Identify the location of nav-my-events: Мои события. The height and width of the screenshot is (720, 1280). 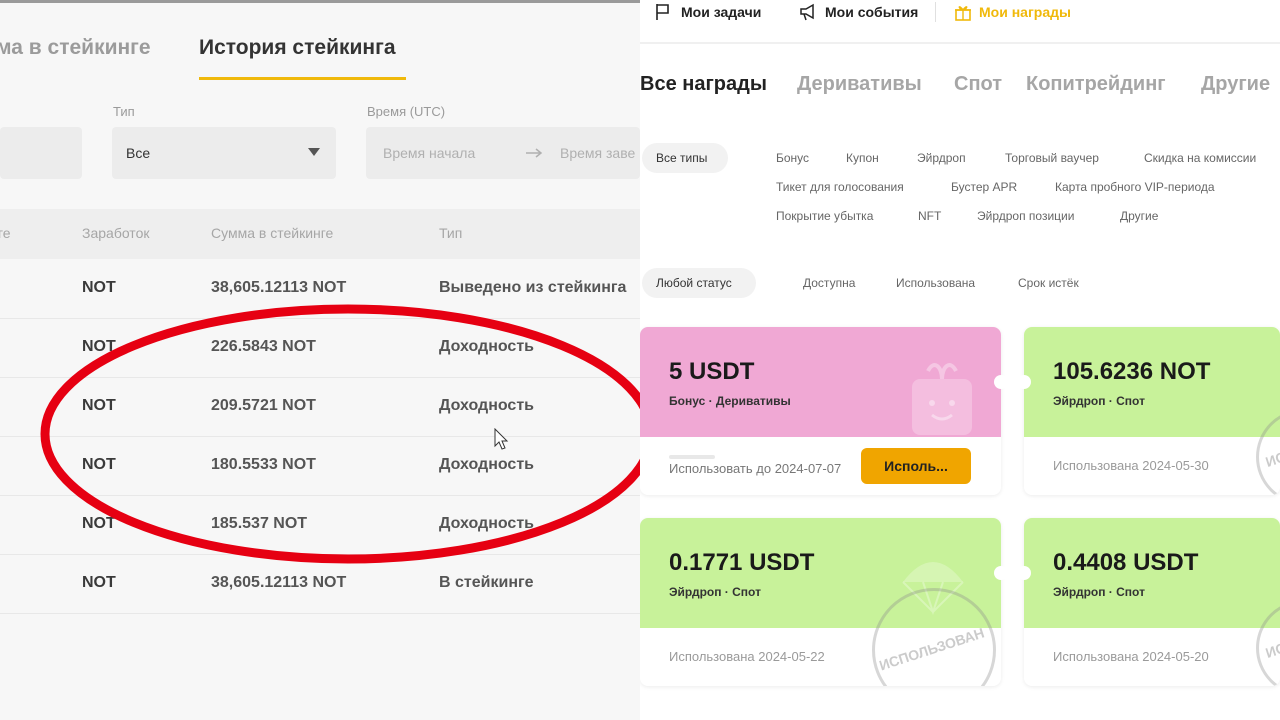
(871, 12).